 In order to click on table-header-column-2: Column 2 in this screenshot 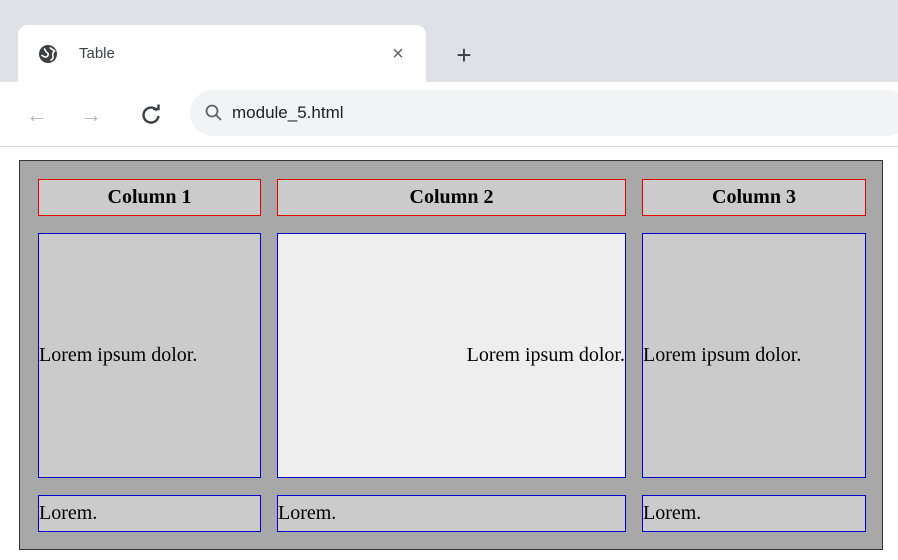, I will do `click(451, 197)`.